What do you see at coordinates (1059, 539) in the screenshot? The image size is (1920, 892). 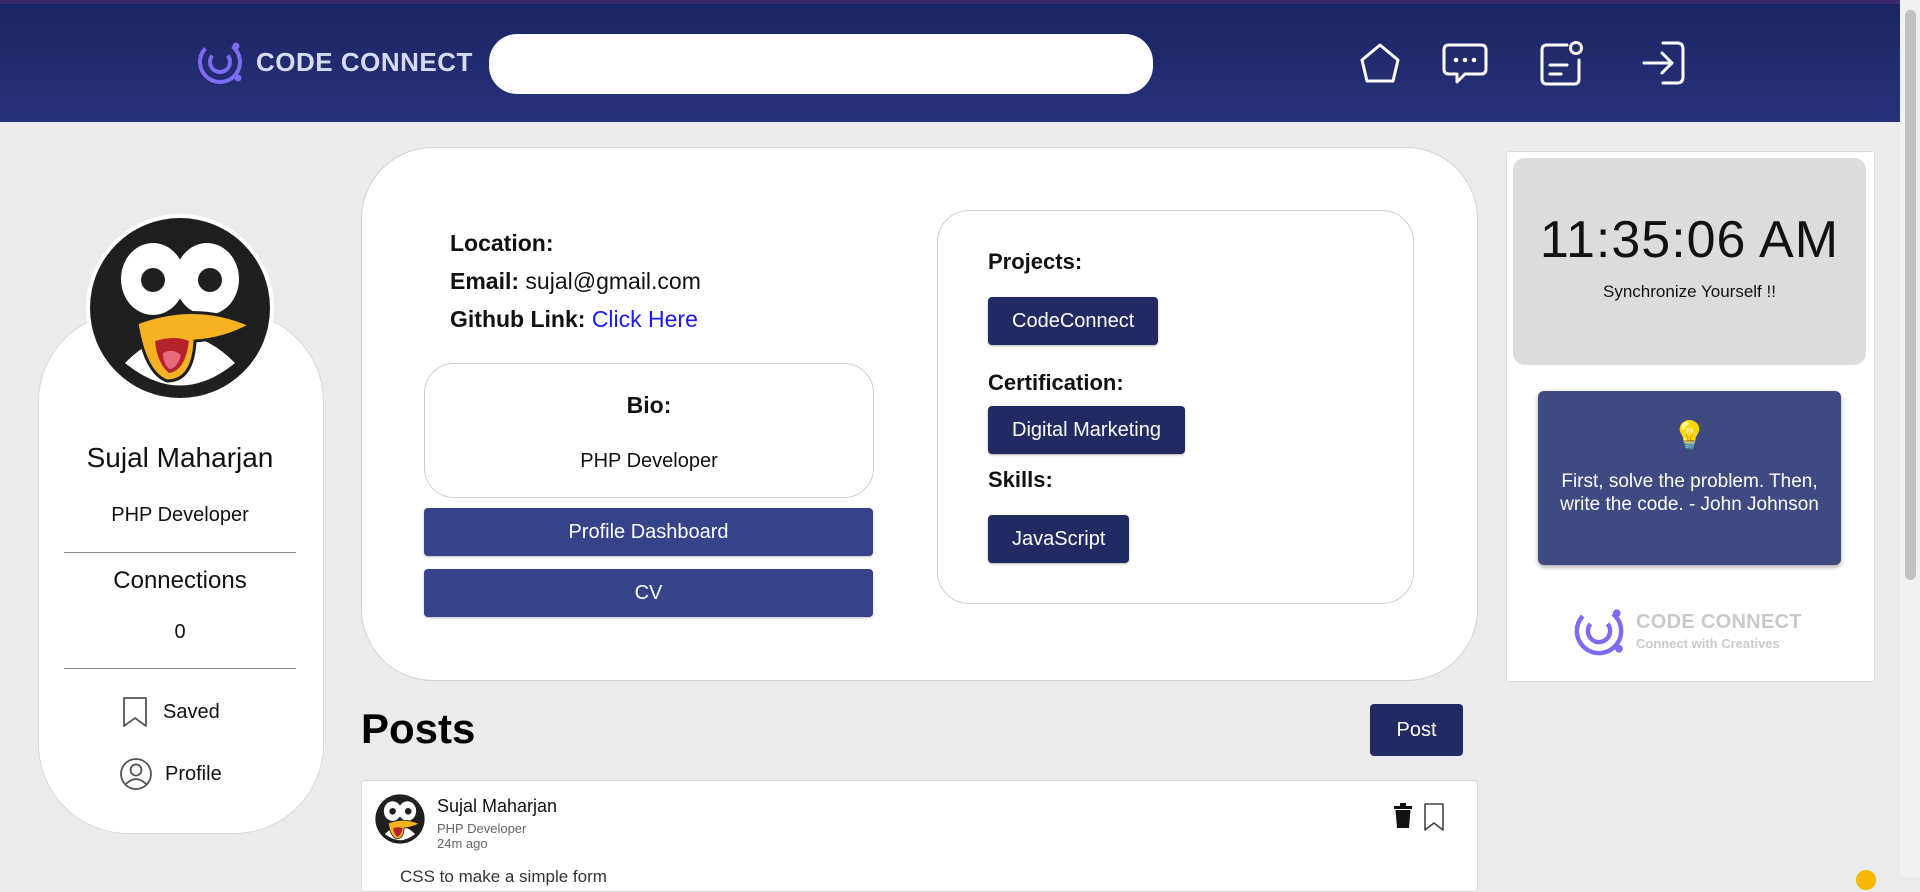 I see `skill-tag: JavaScript` at bounding box center [1059, 539].